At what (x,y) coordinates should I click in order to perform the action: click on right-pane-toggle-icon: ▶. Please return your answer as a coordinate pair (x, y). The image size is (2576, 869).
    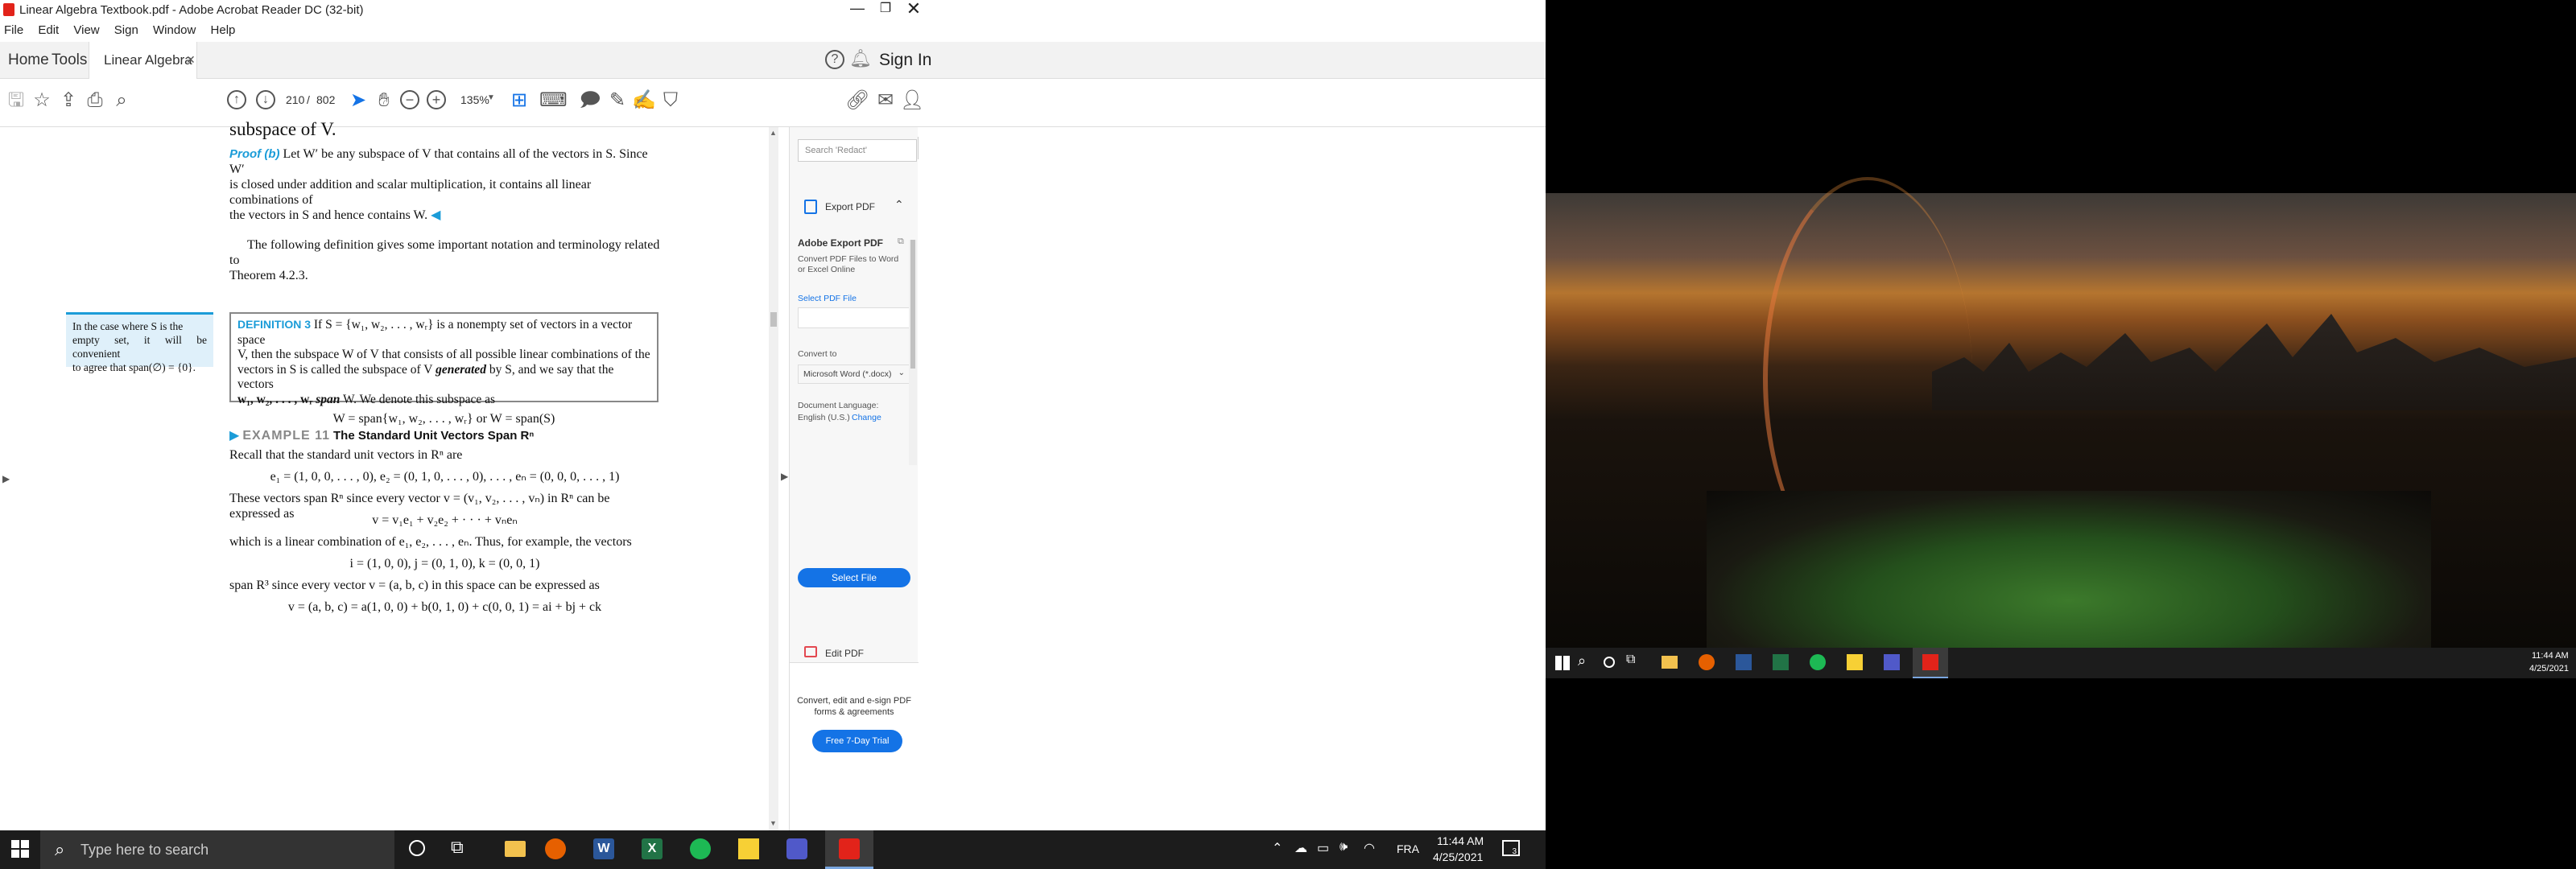
    Looking at the image, I should click on (784, 476).